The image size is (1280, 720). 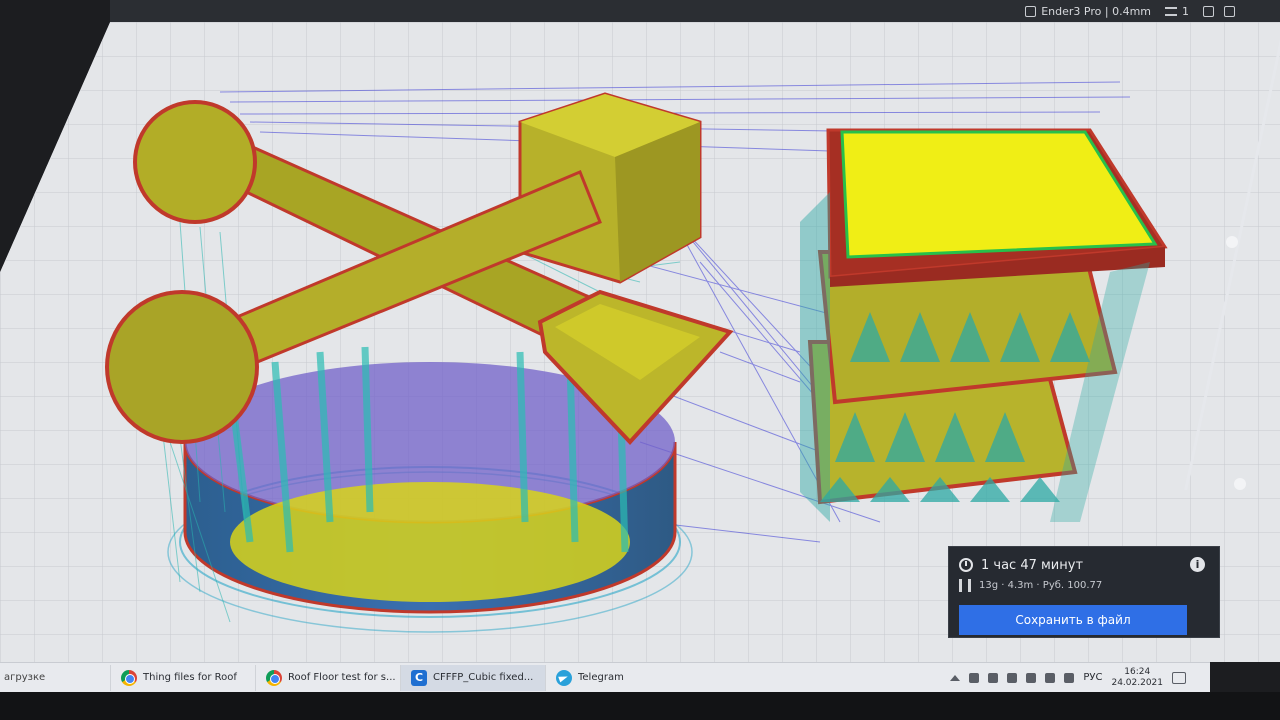 I want to click on taskbar-item-telegram: Telegram, so click(x=617, y=677).